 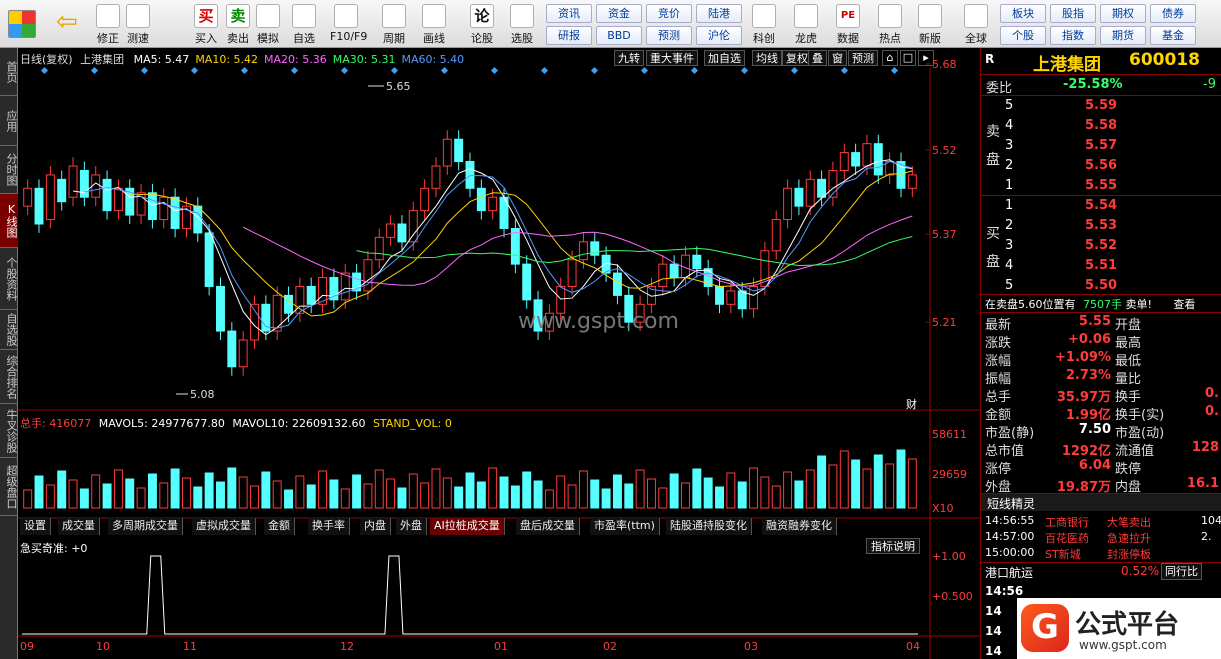 I want to click on sector-name: 港口航运, so click(x=1009, y=572).